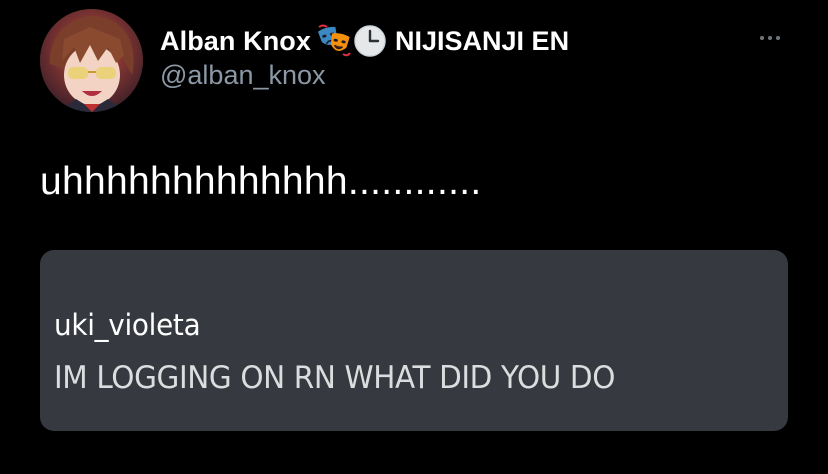 This screenshot has width=828, height=474. What do you see at coordinates (370, 41) in the screenshot?
I see `clock-emoji-icon` at bounding box center [370, 41].